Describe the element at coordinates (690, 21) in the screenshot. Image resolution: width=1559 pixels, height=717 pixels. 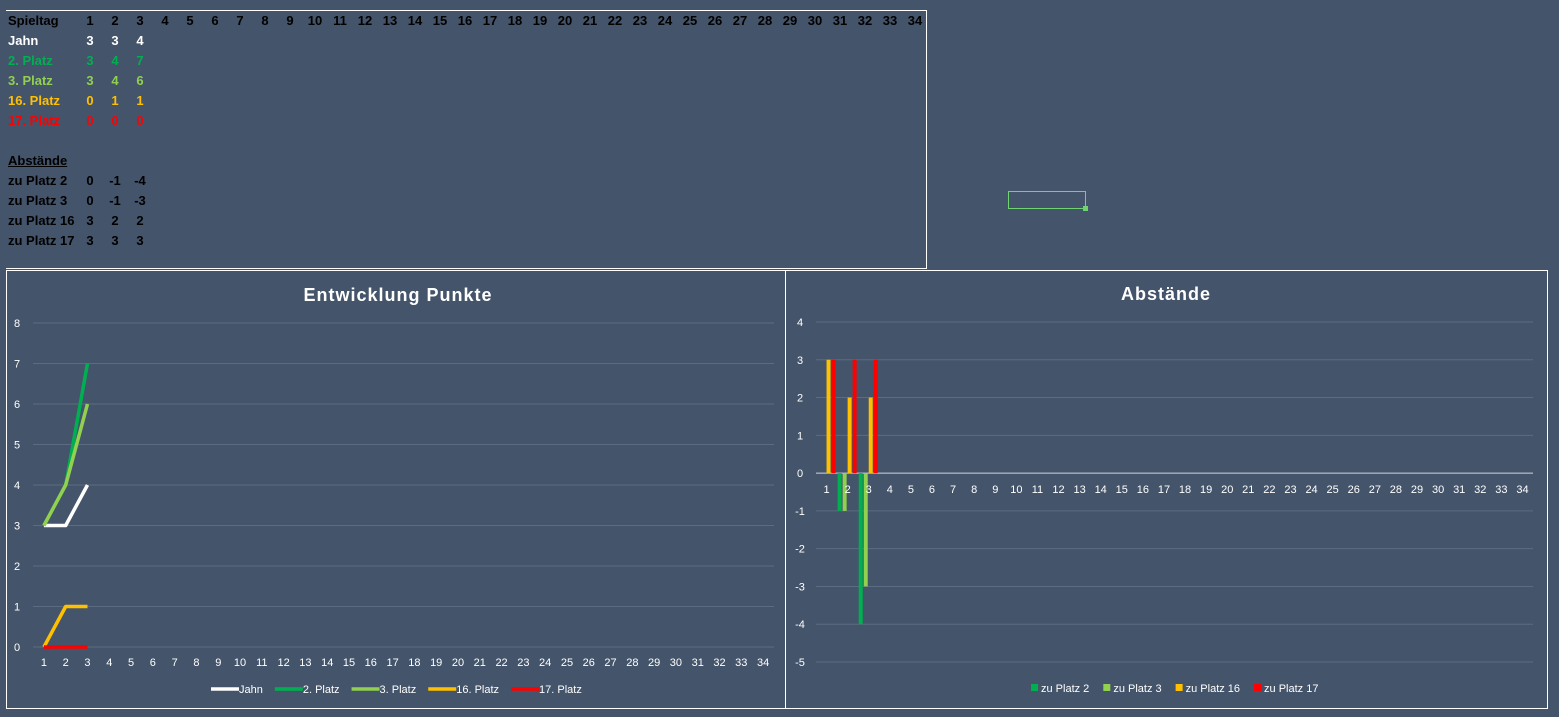
I see `header-day: 25` at that location.